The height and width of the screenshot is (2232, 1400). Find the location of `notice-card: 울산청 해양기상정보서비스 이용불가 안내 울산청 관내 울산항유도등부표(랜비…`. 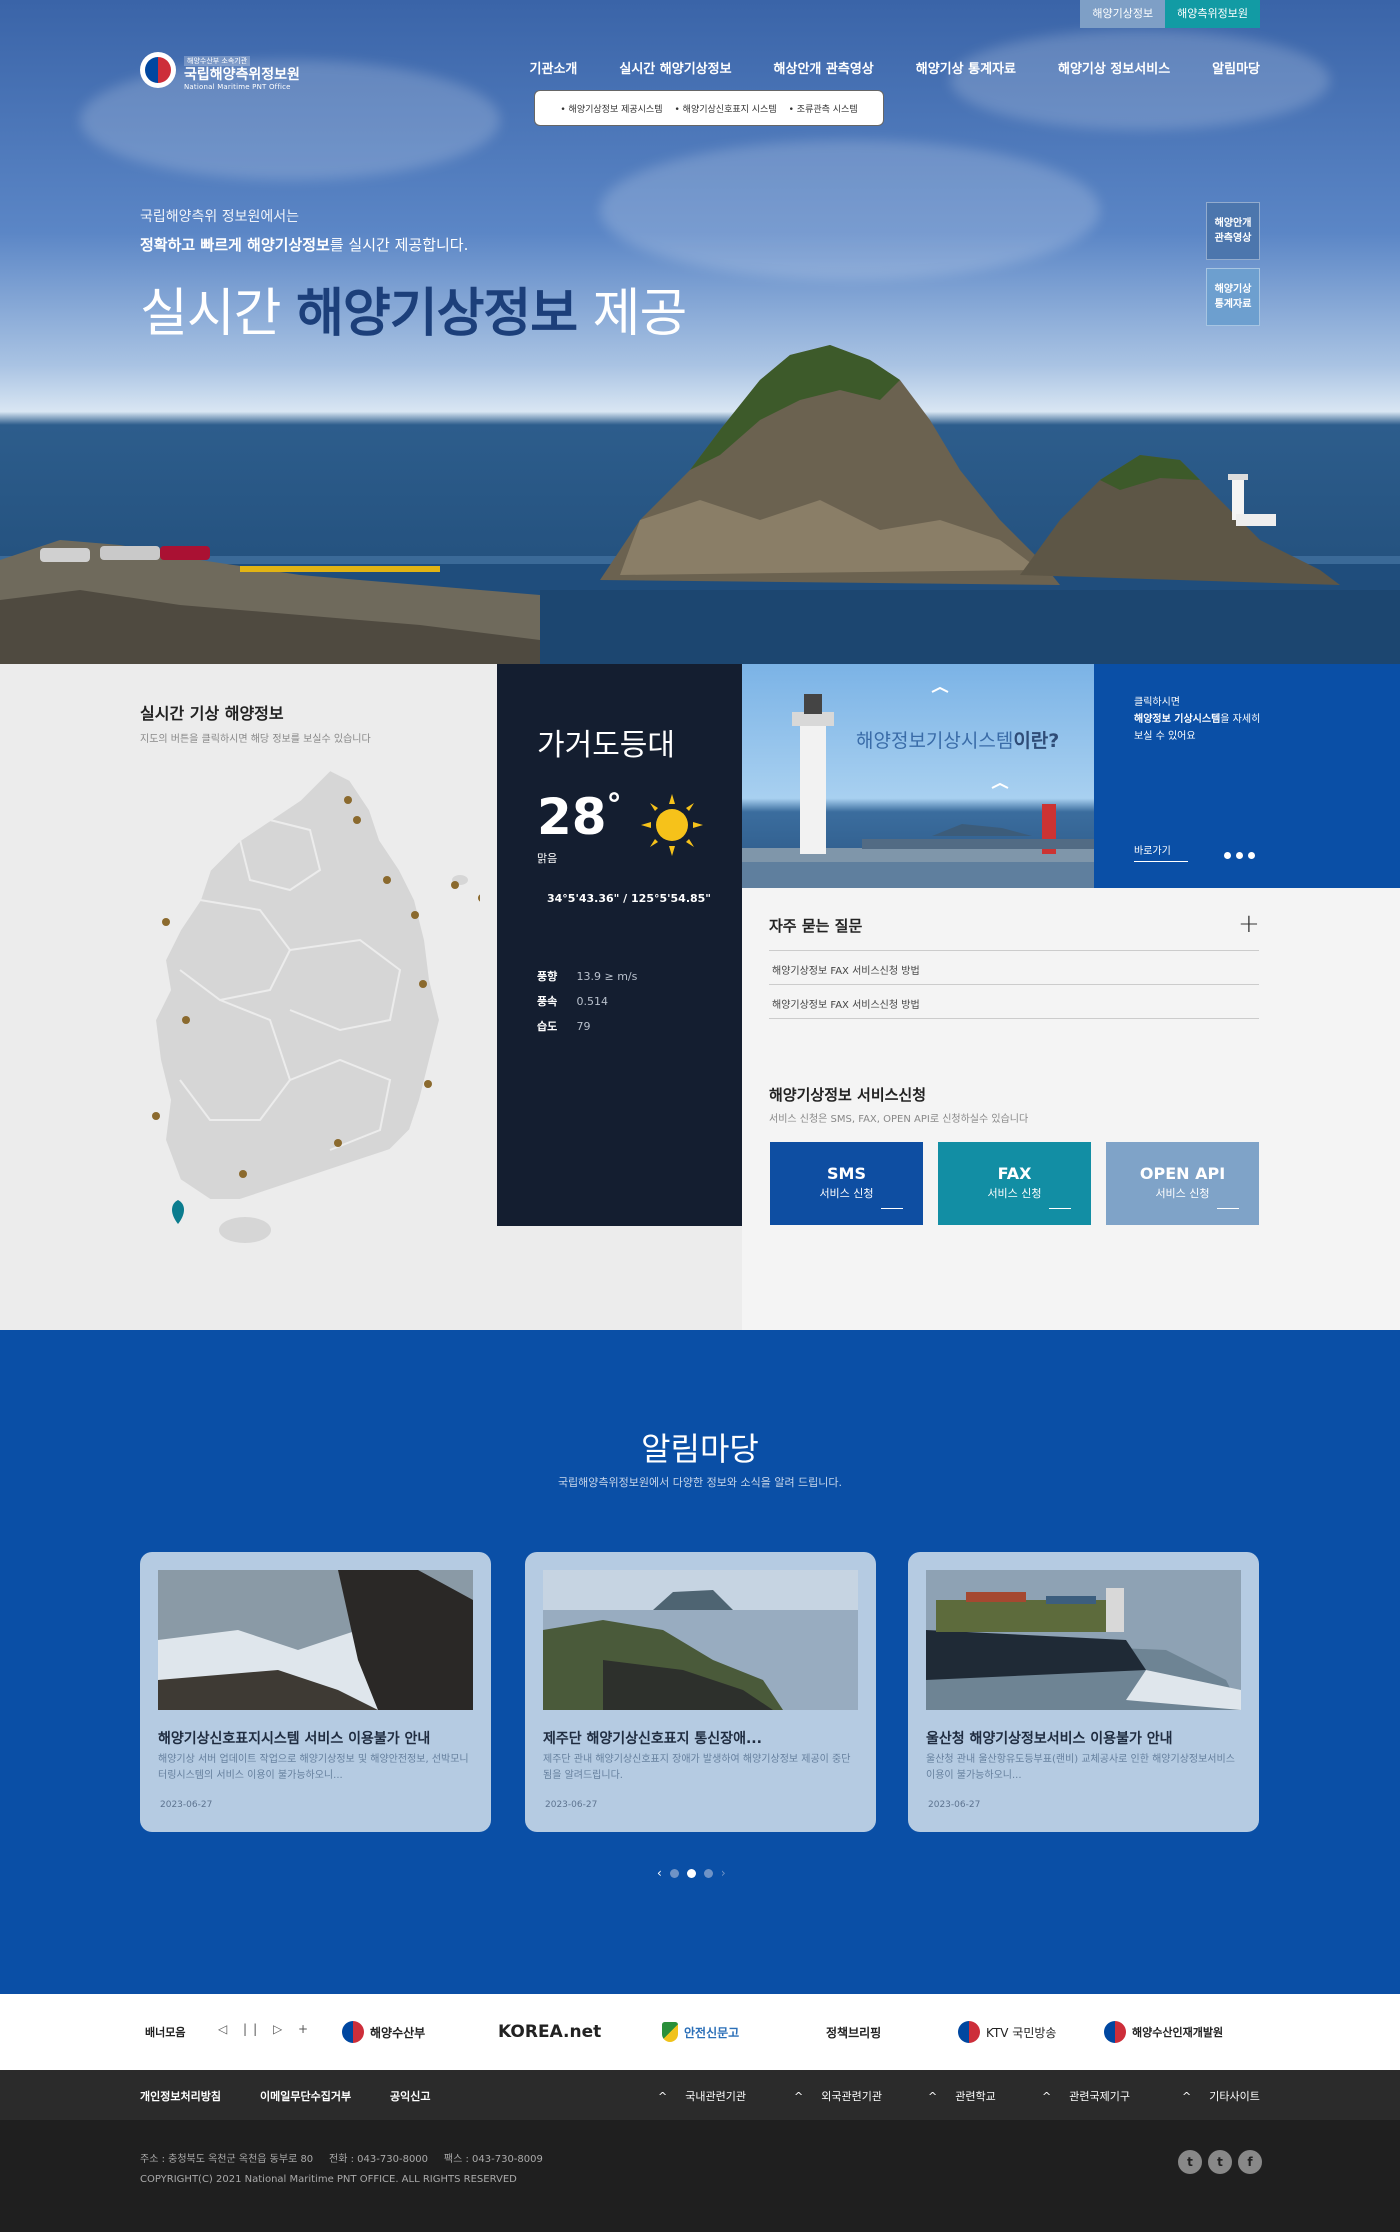

notice-card: 울산청 해양기상정보서비스 이용불가 안내 울산청 관내 울산항유도등부표(랜비… is located at coordinates (1083, 1692).